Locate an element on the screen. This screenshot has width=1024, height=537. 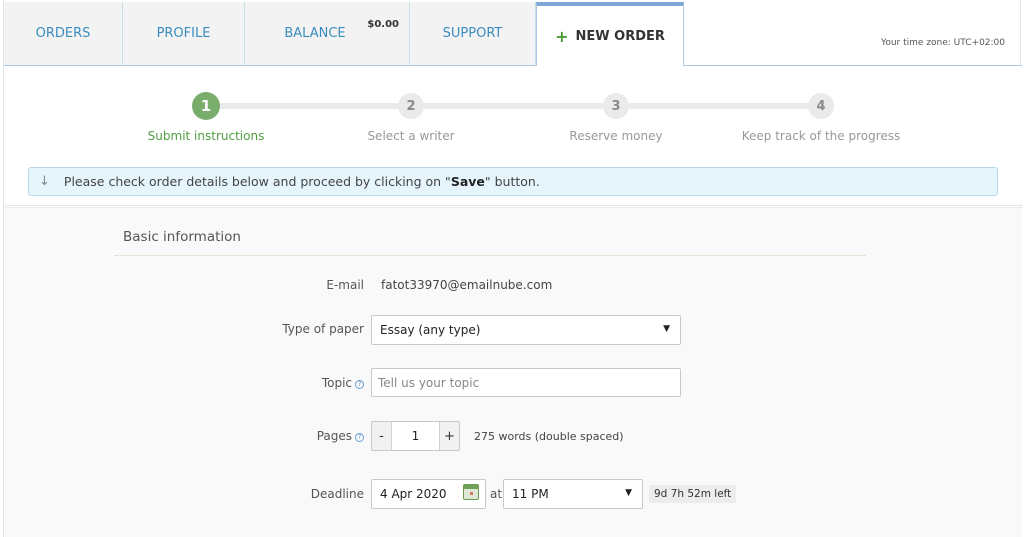
tab-orders-label: ORDERS is located at coordinates (63, 33).